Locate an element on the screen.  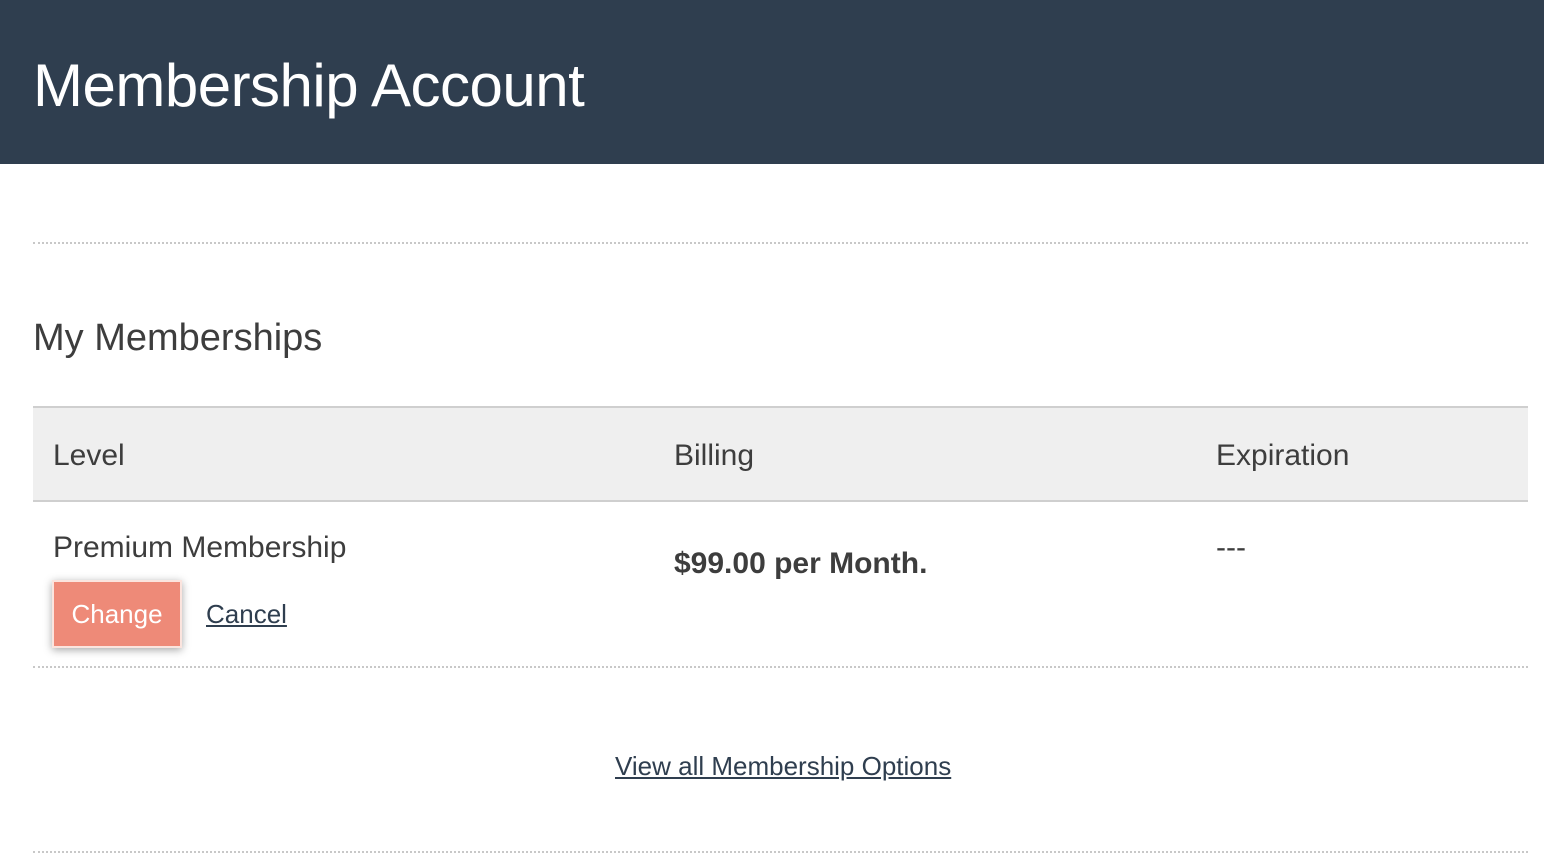
section-divider-top is located at coordinates (780, 243).